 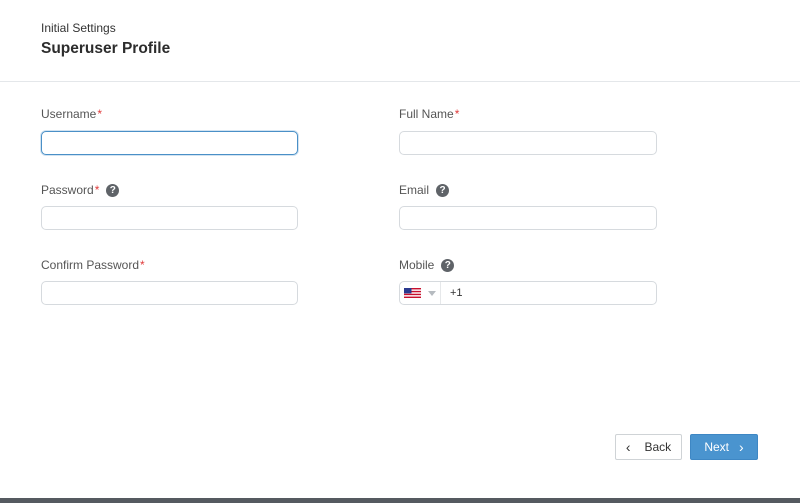 I want to click on mobile-label: Mobile ?, so click(x=427, y=265).